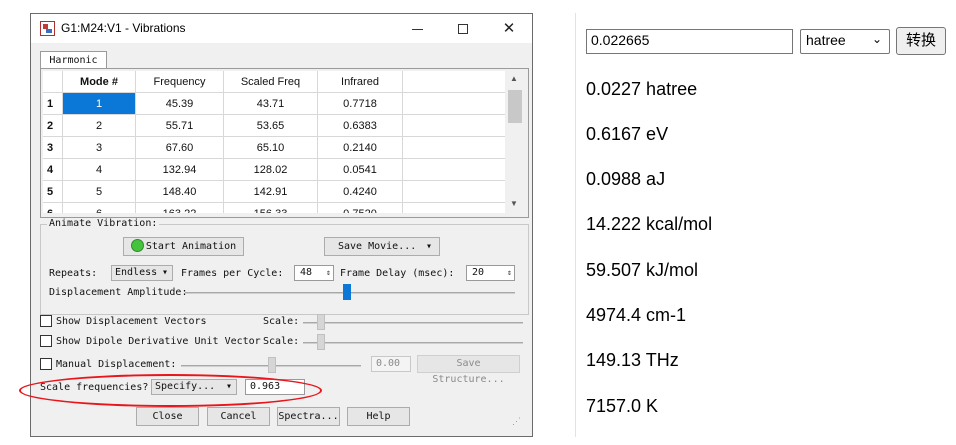  What do you see at coordinates (360, 170) in the screenshot?
I see `infrared-cell: 0.0541` at bounding box center [360, 170].